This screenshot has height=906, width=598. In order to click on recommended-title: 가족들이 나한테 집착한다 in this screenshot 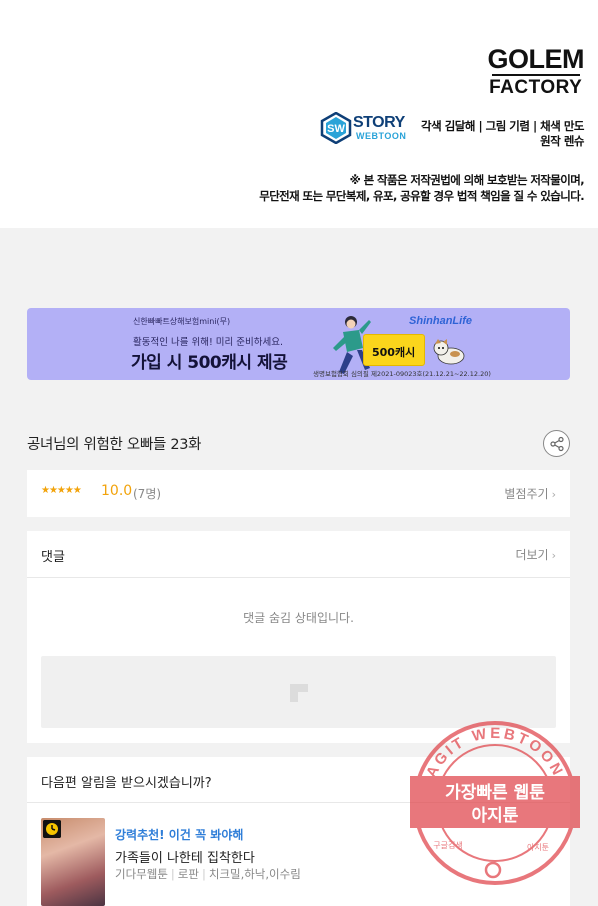, I will do `click(185, 856)`.